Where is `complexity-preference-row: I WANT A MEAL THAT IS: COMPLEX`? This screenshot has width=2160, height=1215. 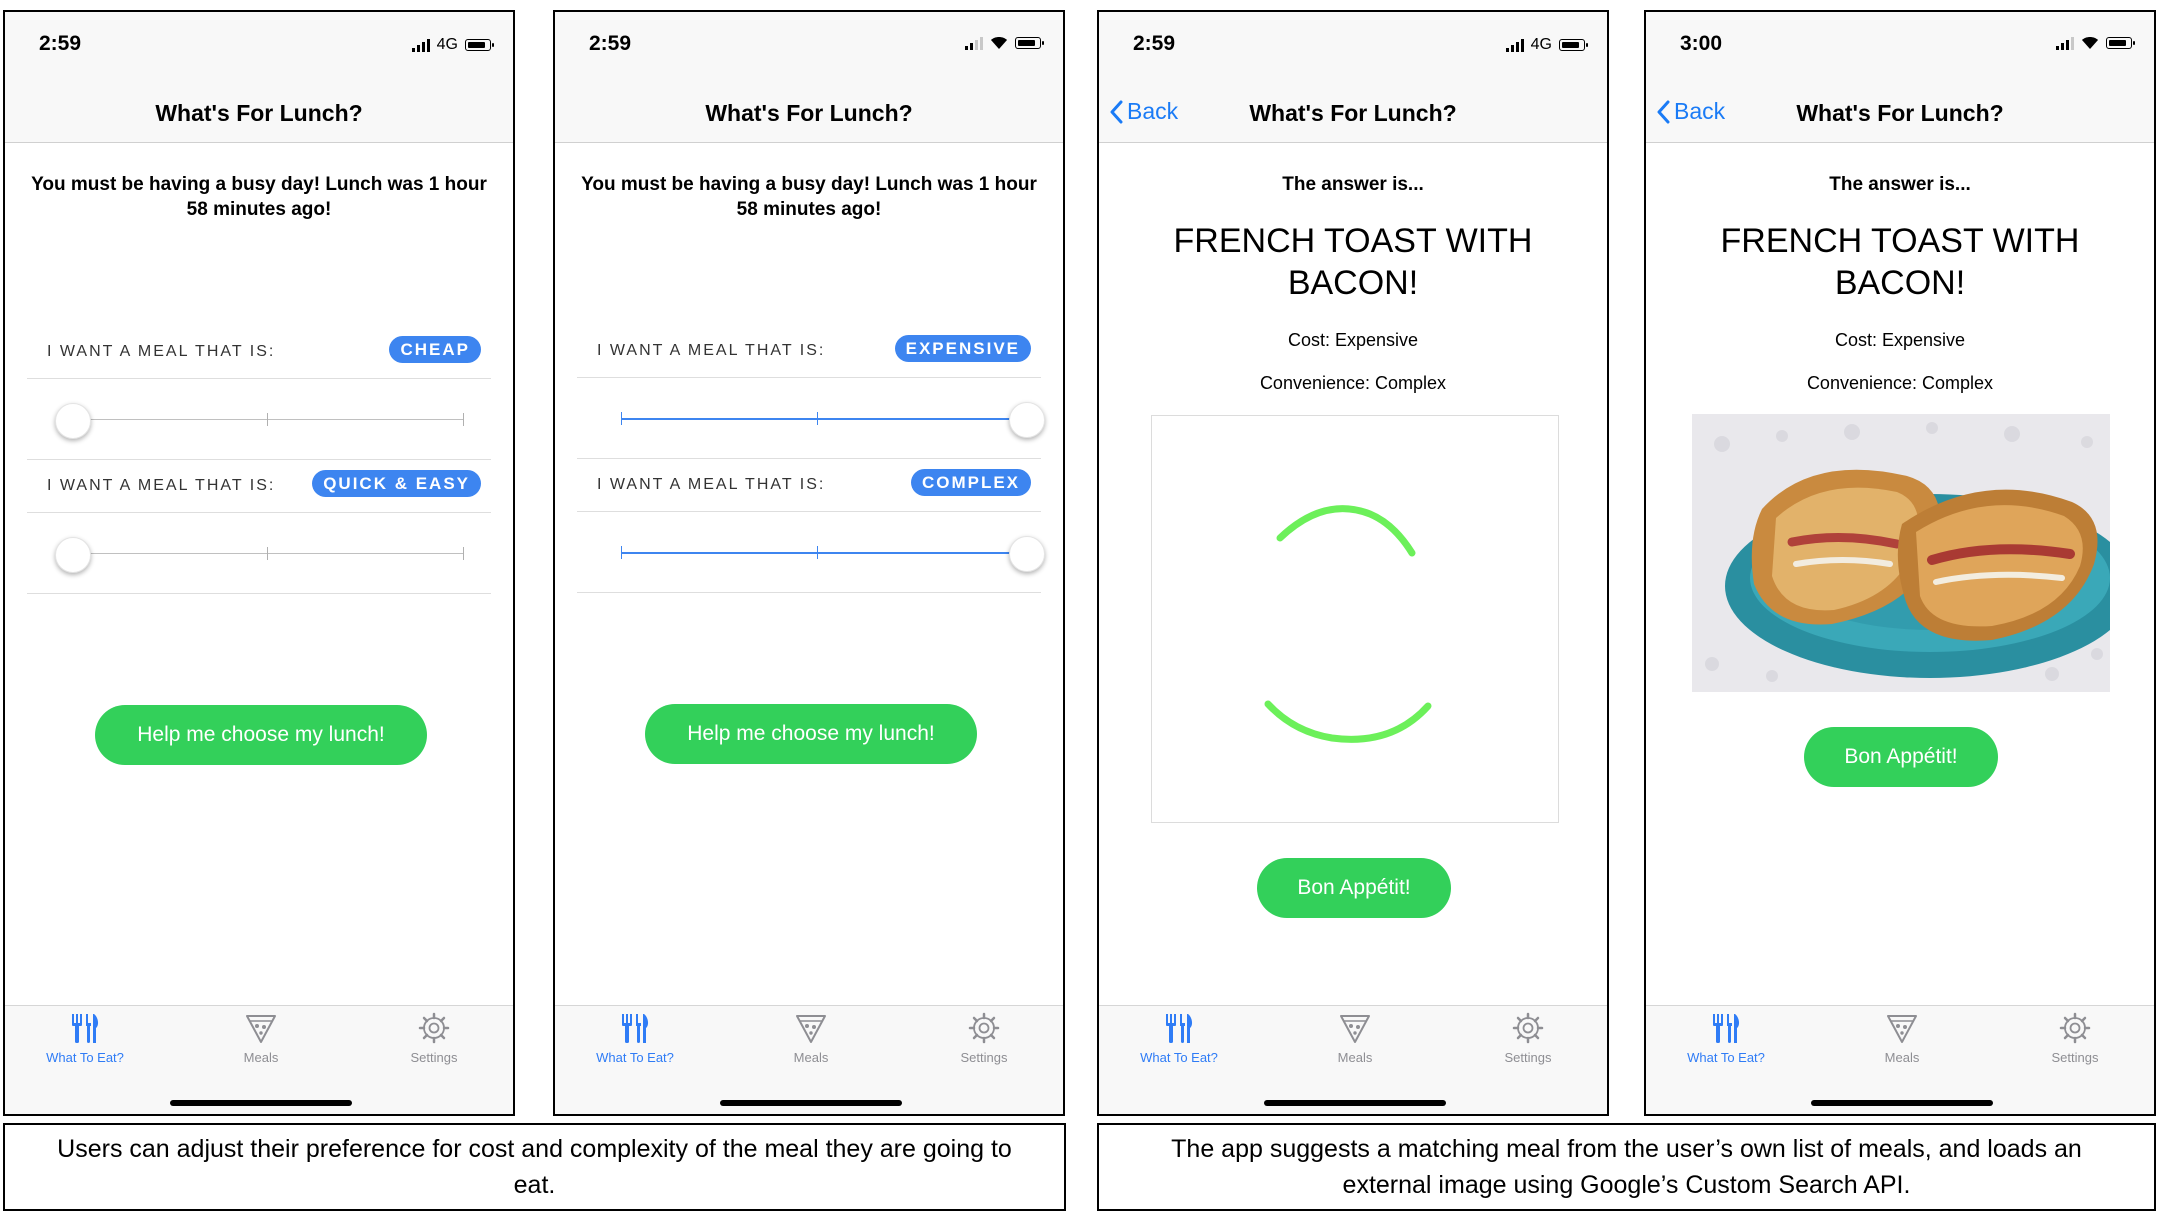 complexity-preference-row: I WANT A MEAL THAT IS: COMPLEX is located at coordinates (809, 485).